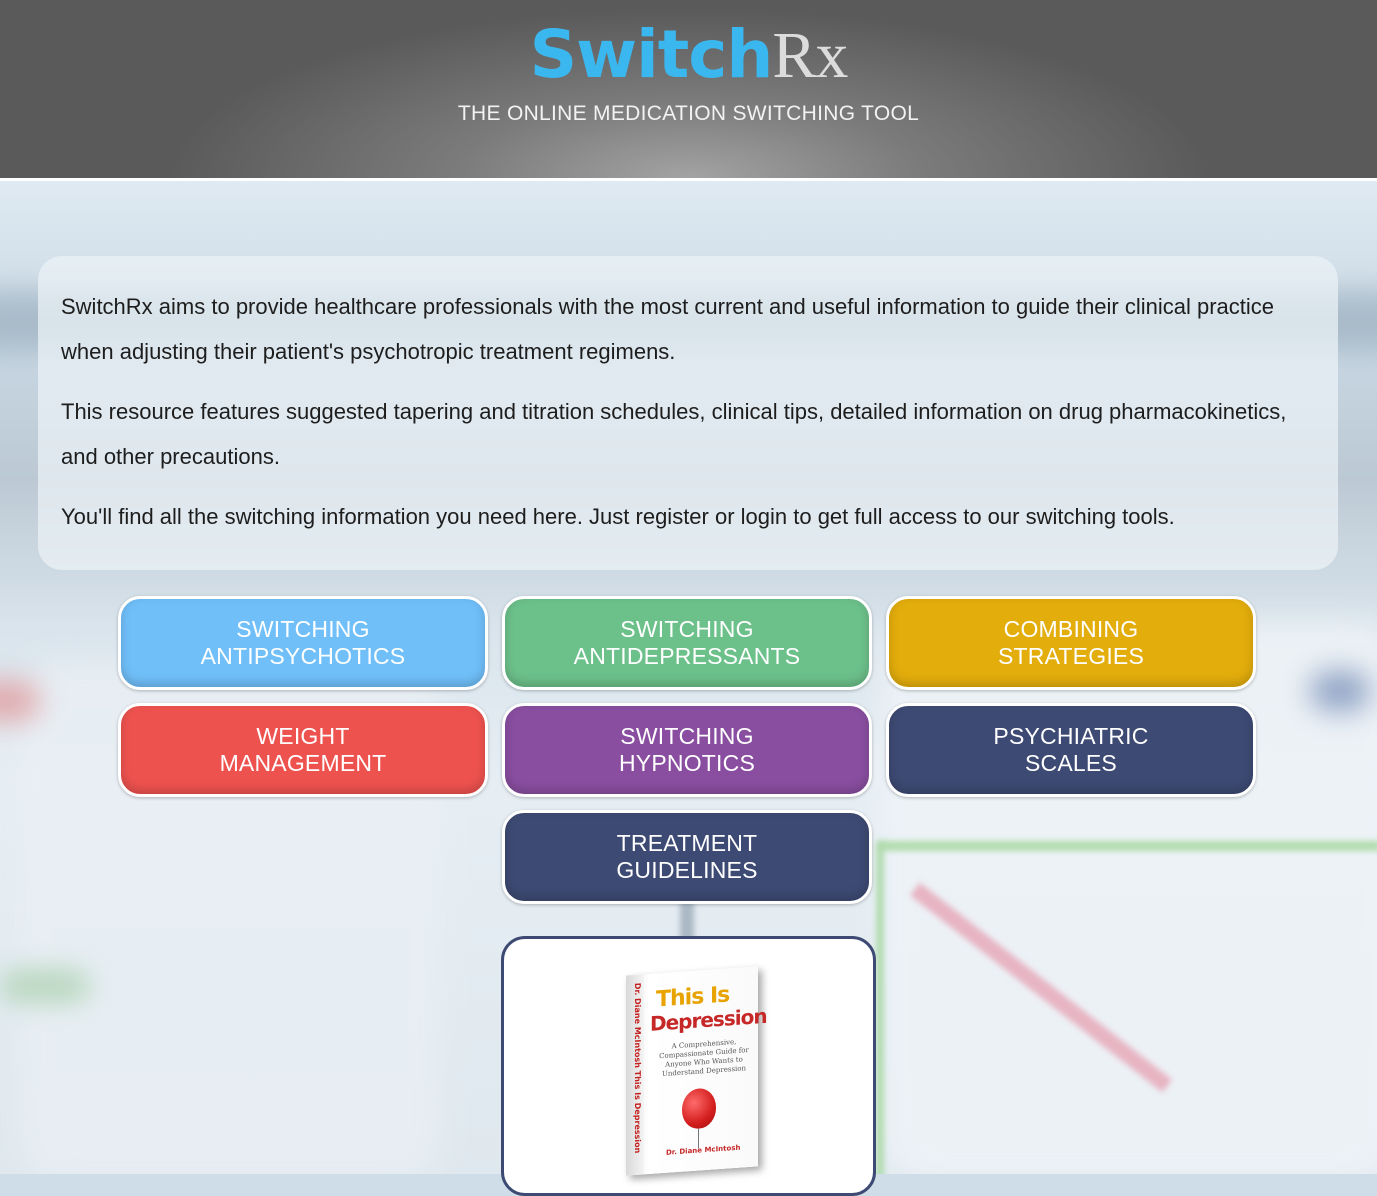 Image resolution: width=1377 pixels, height=1196 pixels. What do you see at coordinates (651, 54) in the screenshot?
I see `logo-switch-text: Switch` at bounding box center [651, 54].